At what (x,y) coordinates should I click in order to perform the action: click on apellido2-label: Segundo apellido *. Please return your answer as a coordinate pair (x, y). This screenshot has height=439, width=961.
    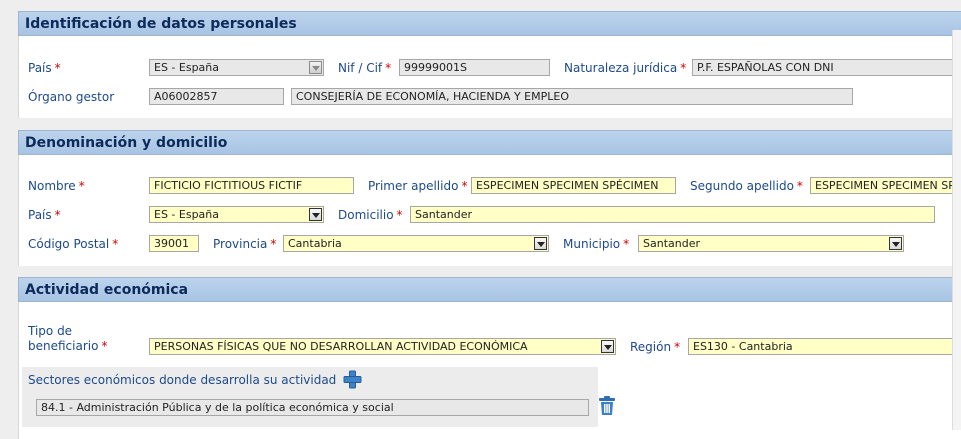
    Looking at the image, I should click on (746, 186).